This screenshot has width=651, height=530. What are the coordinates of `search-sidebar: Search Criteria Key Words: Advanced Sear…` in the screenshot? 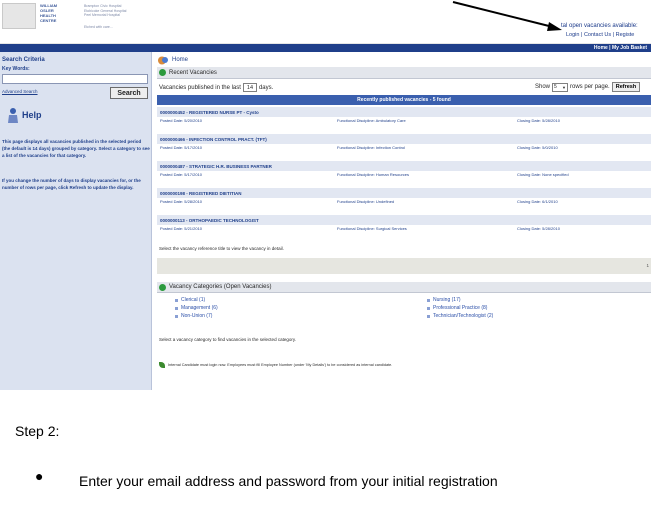 It's located at (76, 221).